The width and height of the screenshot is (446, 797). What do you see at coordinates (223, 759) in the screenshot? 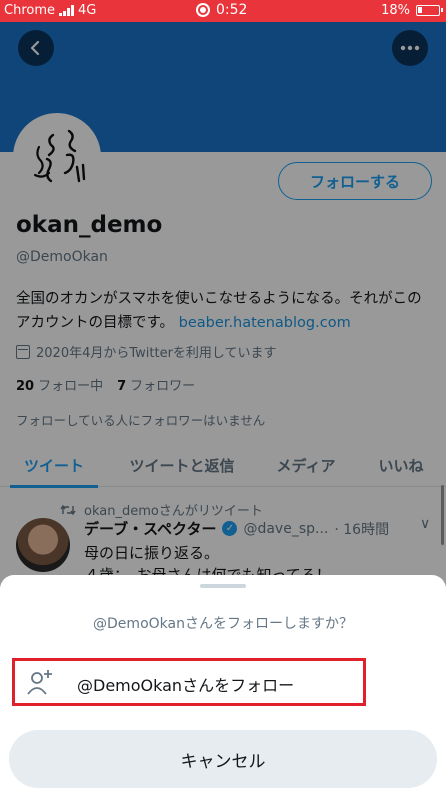
I see `cancel-button: キャンセル` at bounding box center [223, 759].